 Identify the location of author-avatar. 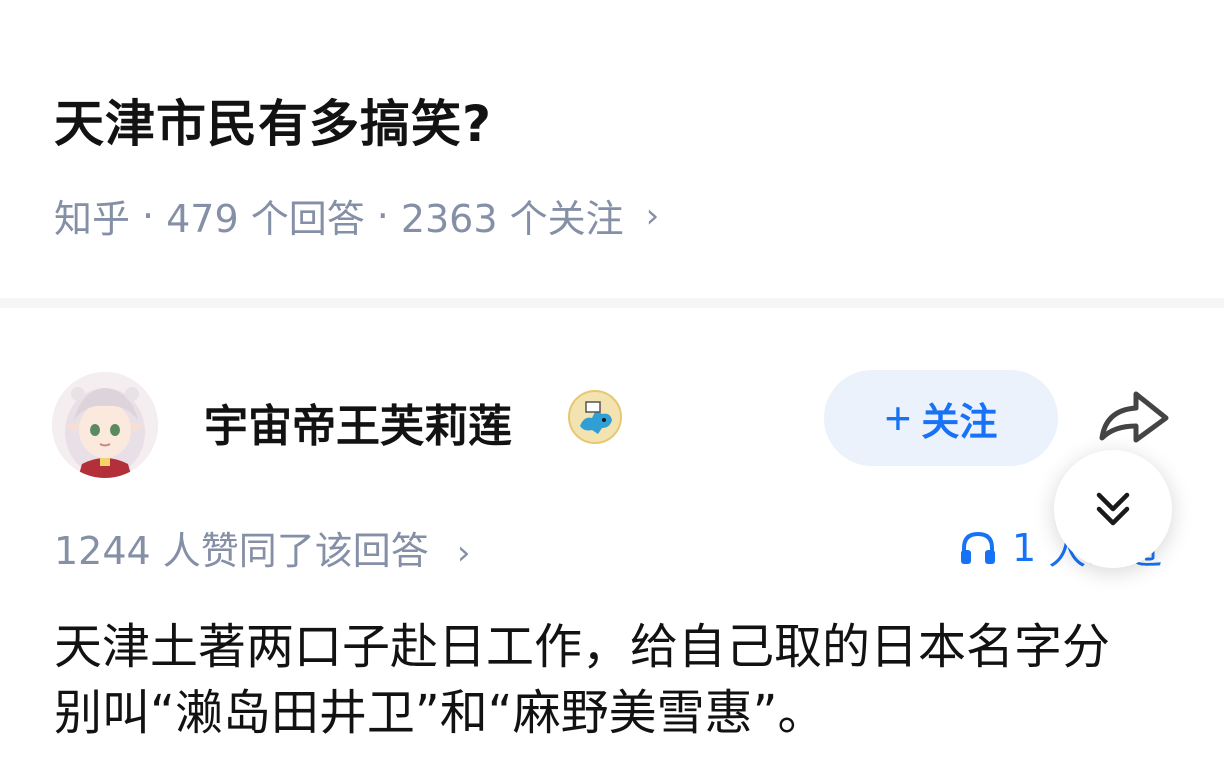
(105, 425).